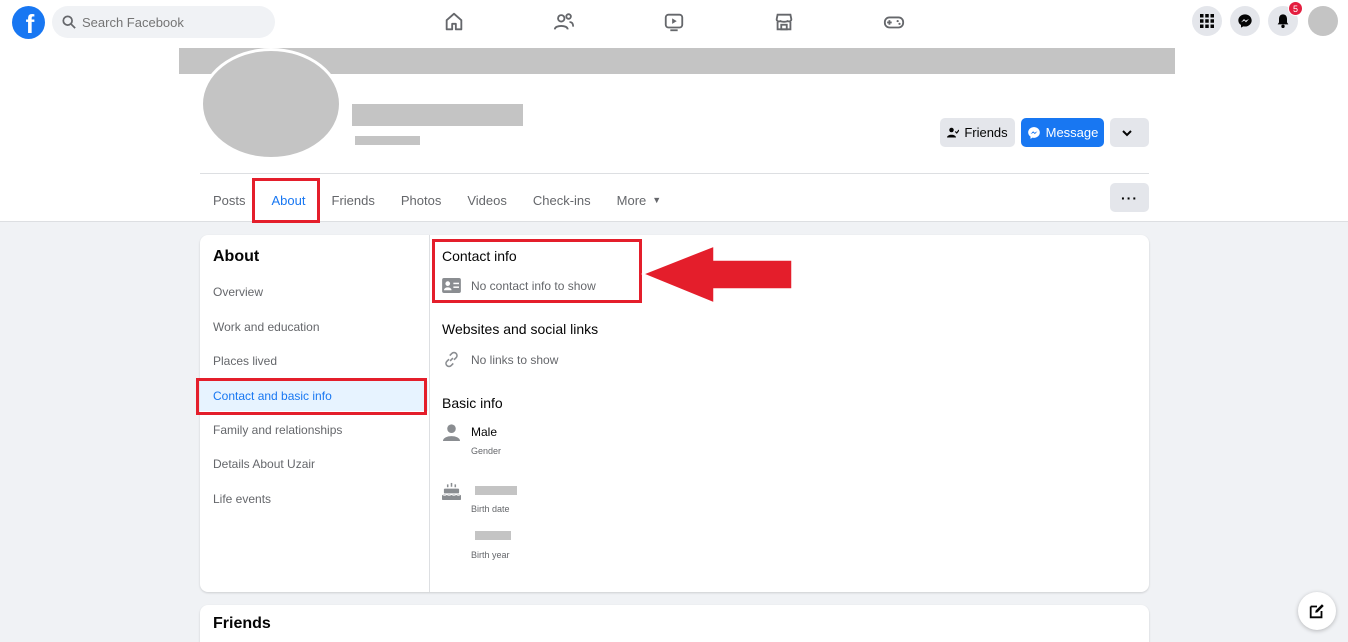  What do you see at coordinates (454, 22) in the screenshot?
I see `home-icon` at bounding box center [454, 22].